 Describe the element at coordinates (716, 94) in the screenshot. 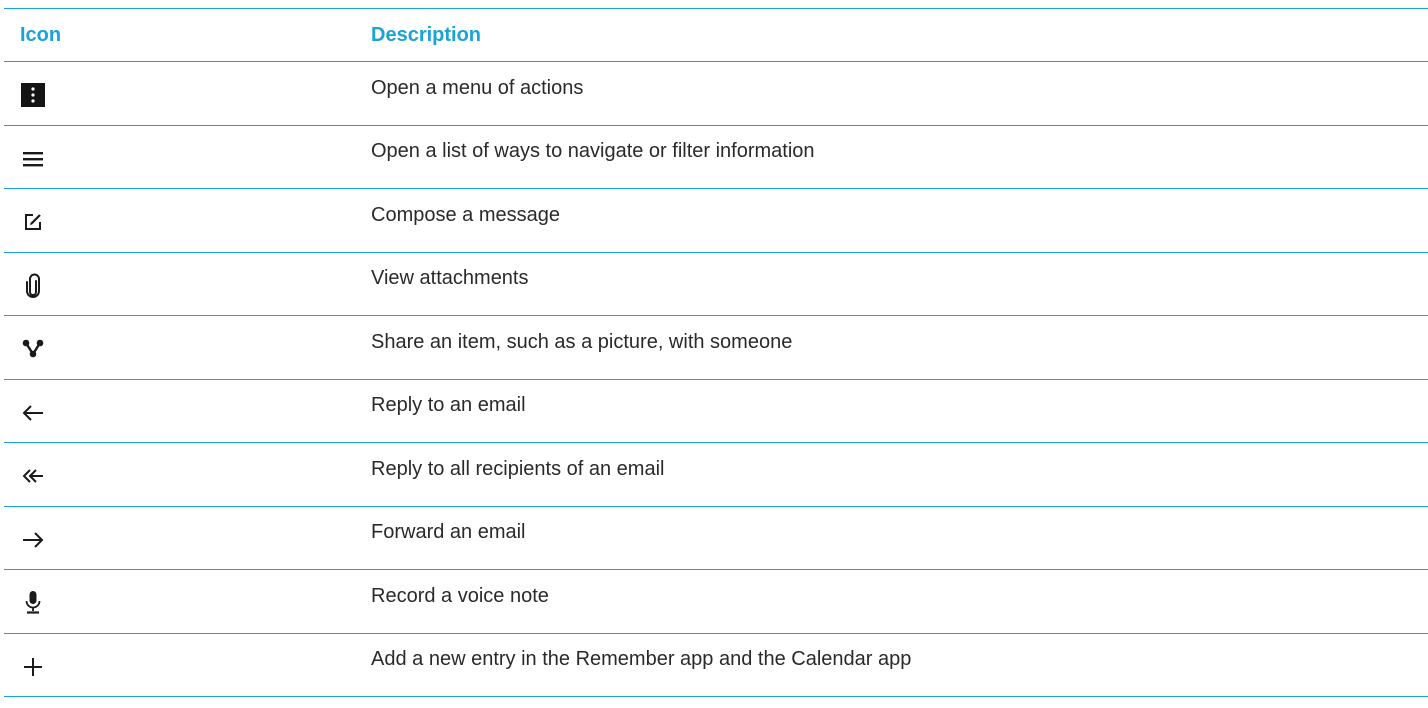

I see `table-row: Open a menu of actions` at that location.